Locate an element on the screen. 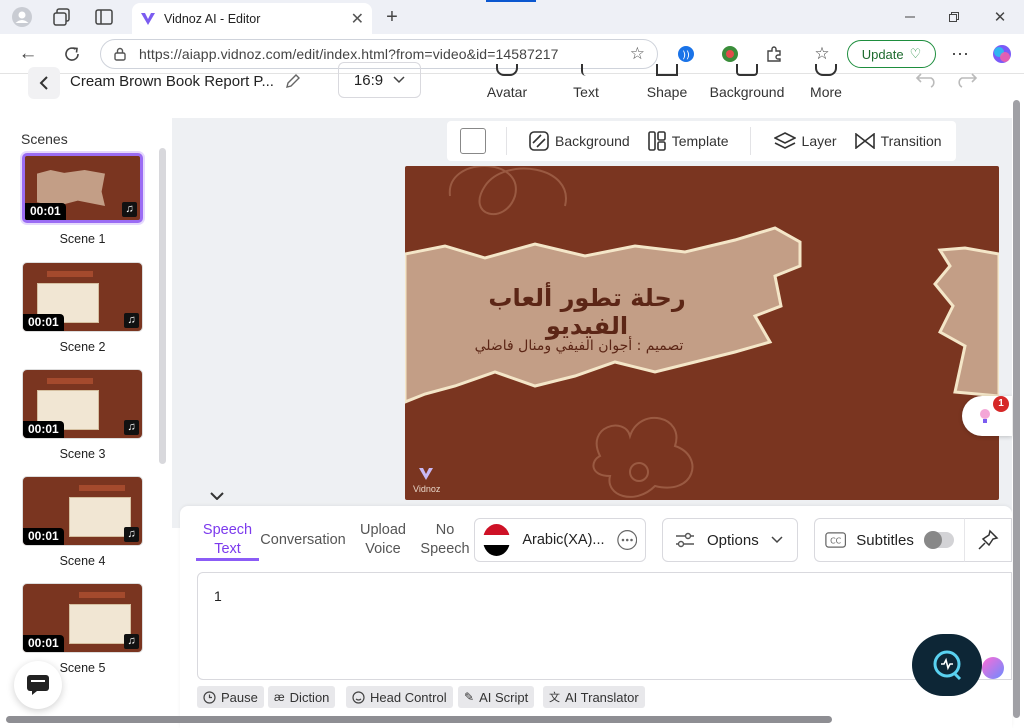  script-text-editor: 1 is located at coordinates (604, 626).